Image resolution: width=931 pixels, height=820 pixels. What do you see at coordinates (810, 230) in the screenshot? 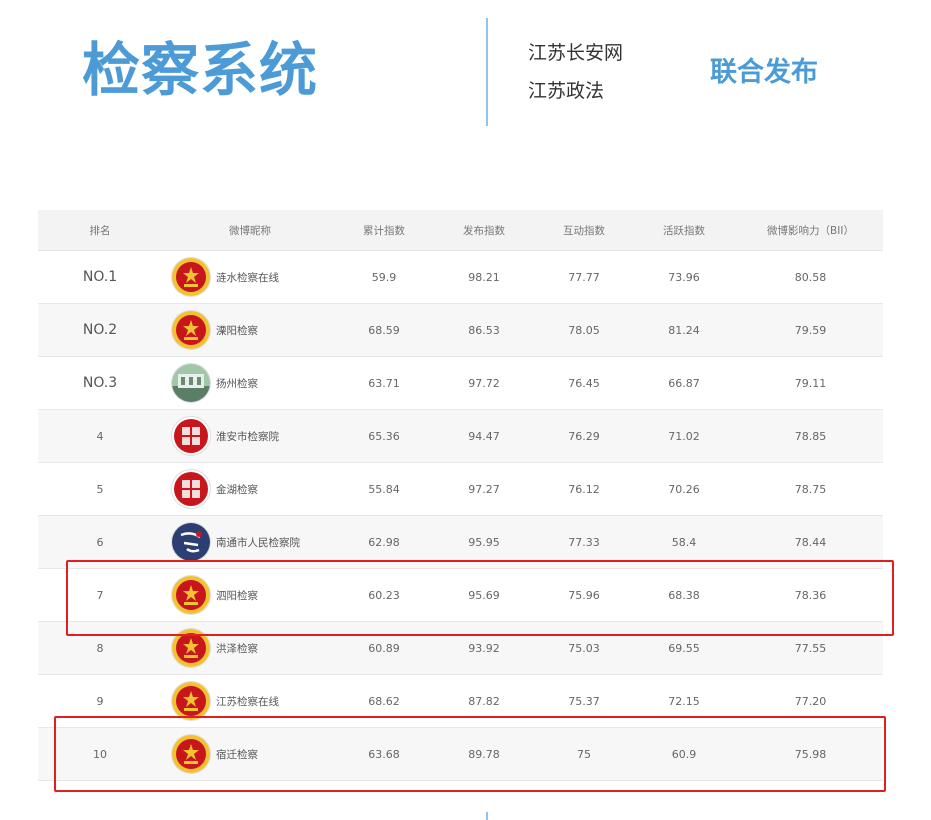
I see `col-header-bii: 微博影响力（BII）` at bounding box center [810, 230].